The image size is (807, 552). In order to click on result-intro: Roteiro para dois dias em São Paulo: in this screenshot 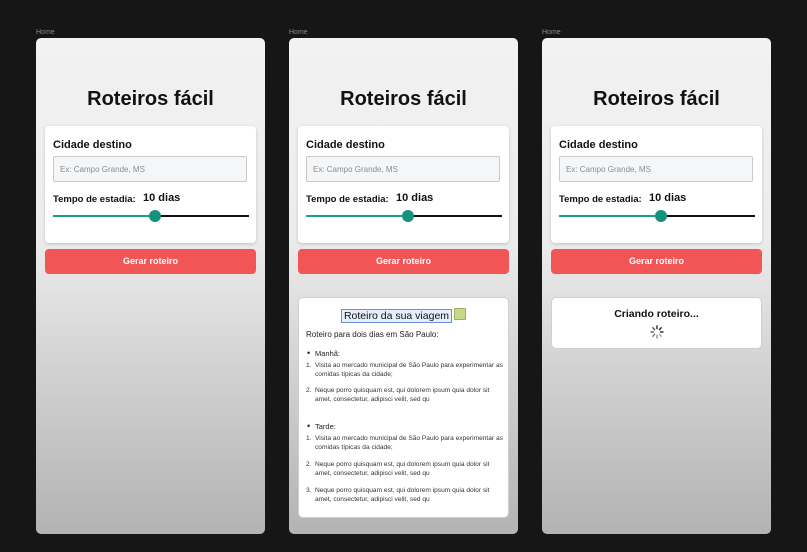, I will do `click(372, 334)`.